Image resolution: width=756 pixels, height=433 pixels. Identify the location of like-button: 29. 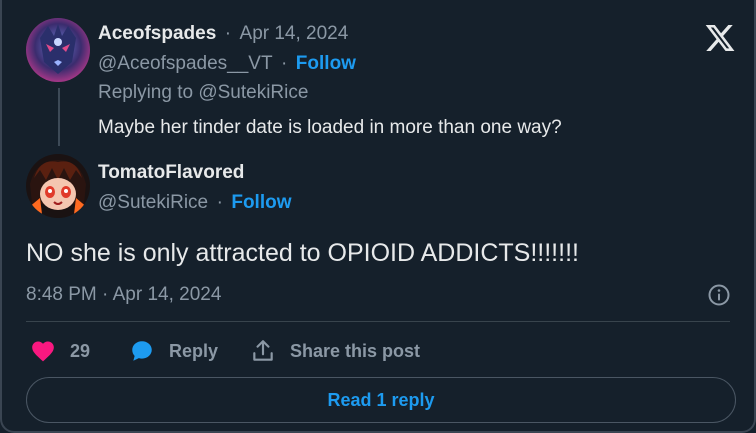
(60, 351).